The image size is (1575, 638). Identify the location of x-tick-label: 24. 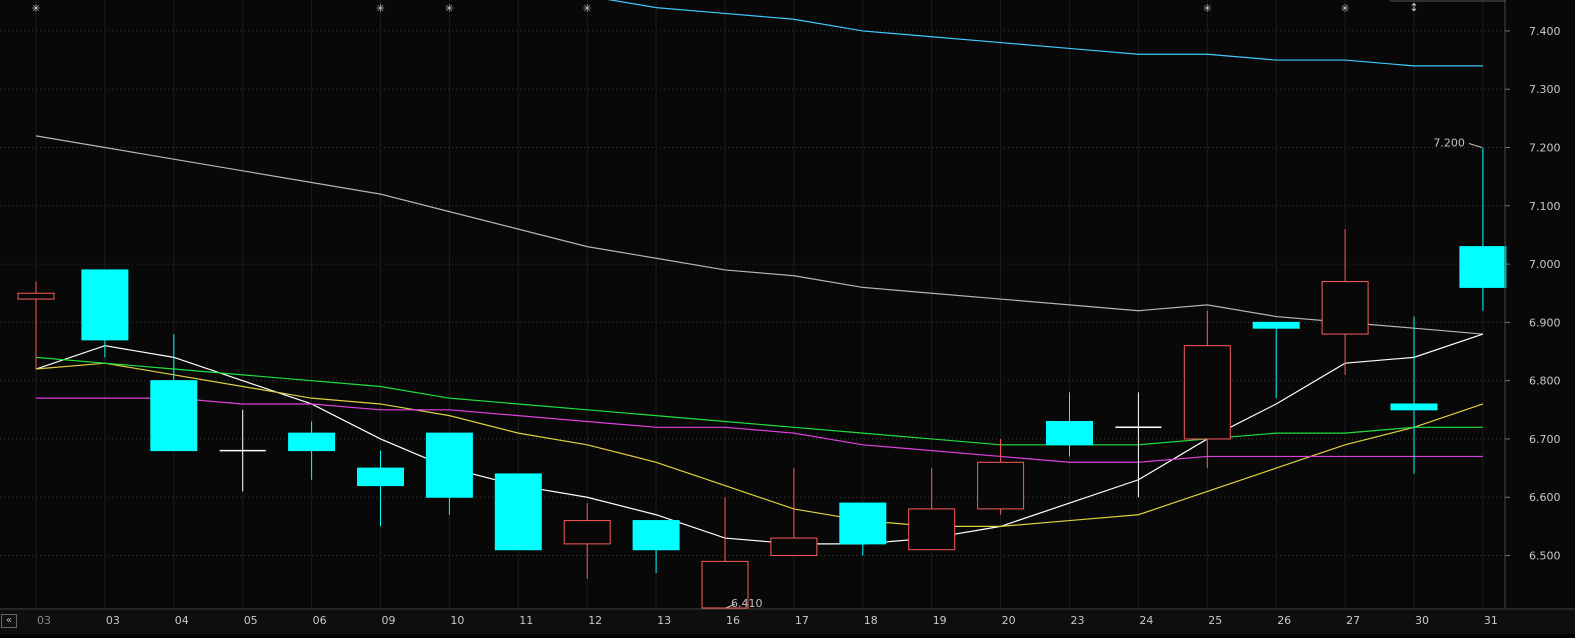
(1146, 620).